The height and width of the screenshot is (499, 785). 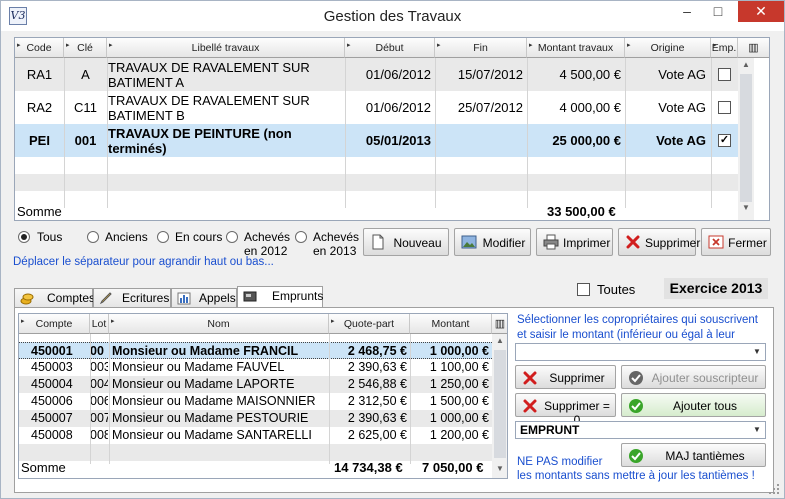 What do you see at coordinates (757, 351) in the screenshot?
I see `chevron-down-icon: ▼` at bounding box center [757, 351].